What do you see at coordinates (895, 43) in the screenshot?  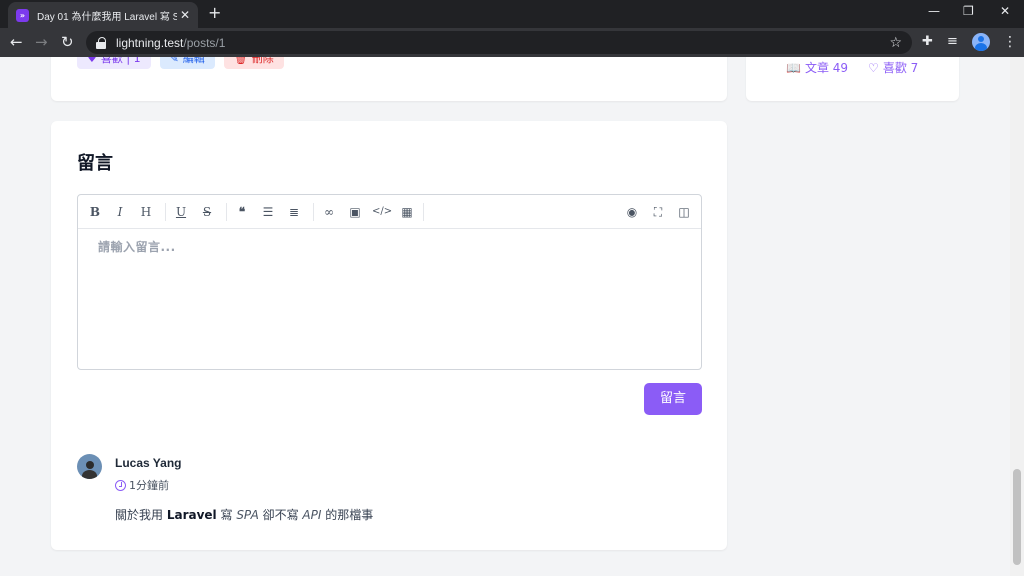 I see `bookmark-star-icon: ☆` at bounding box center [895, 43].